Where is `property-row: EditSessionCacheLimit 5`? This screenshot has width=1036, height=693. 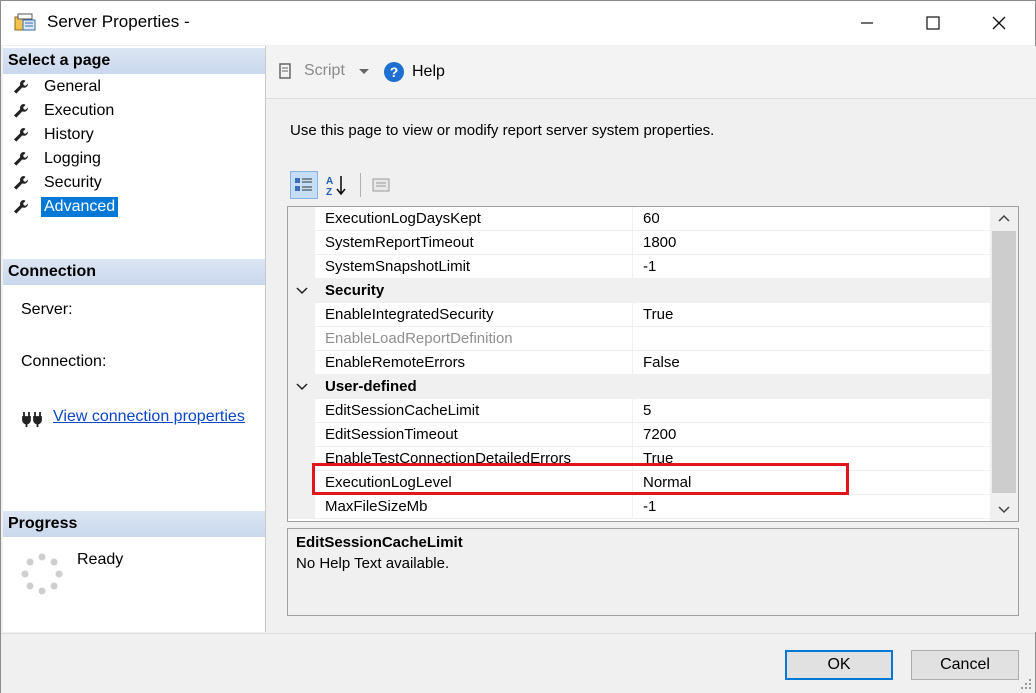
property-row: EditSessionCacheLimit 5 is located at coordinates (639, 411).